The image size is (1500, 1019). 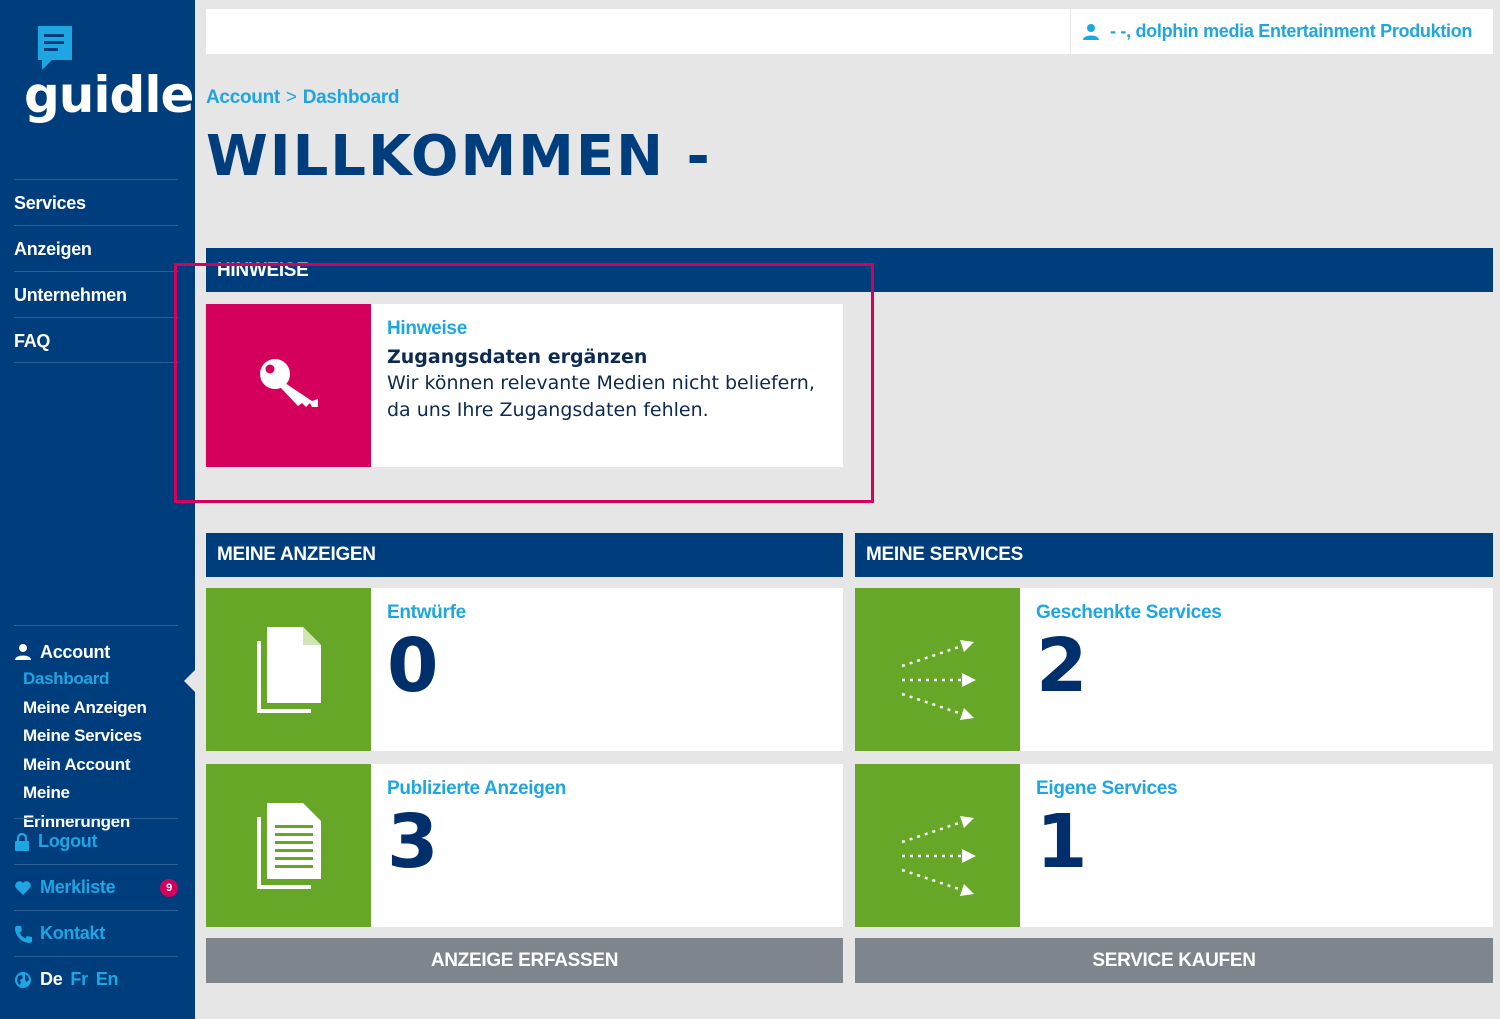 What do you see at coordinates (459, 156) in the screenshot?
I see `page-title: WILLKOMMEN -` at bounding box center [459, 156].